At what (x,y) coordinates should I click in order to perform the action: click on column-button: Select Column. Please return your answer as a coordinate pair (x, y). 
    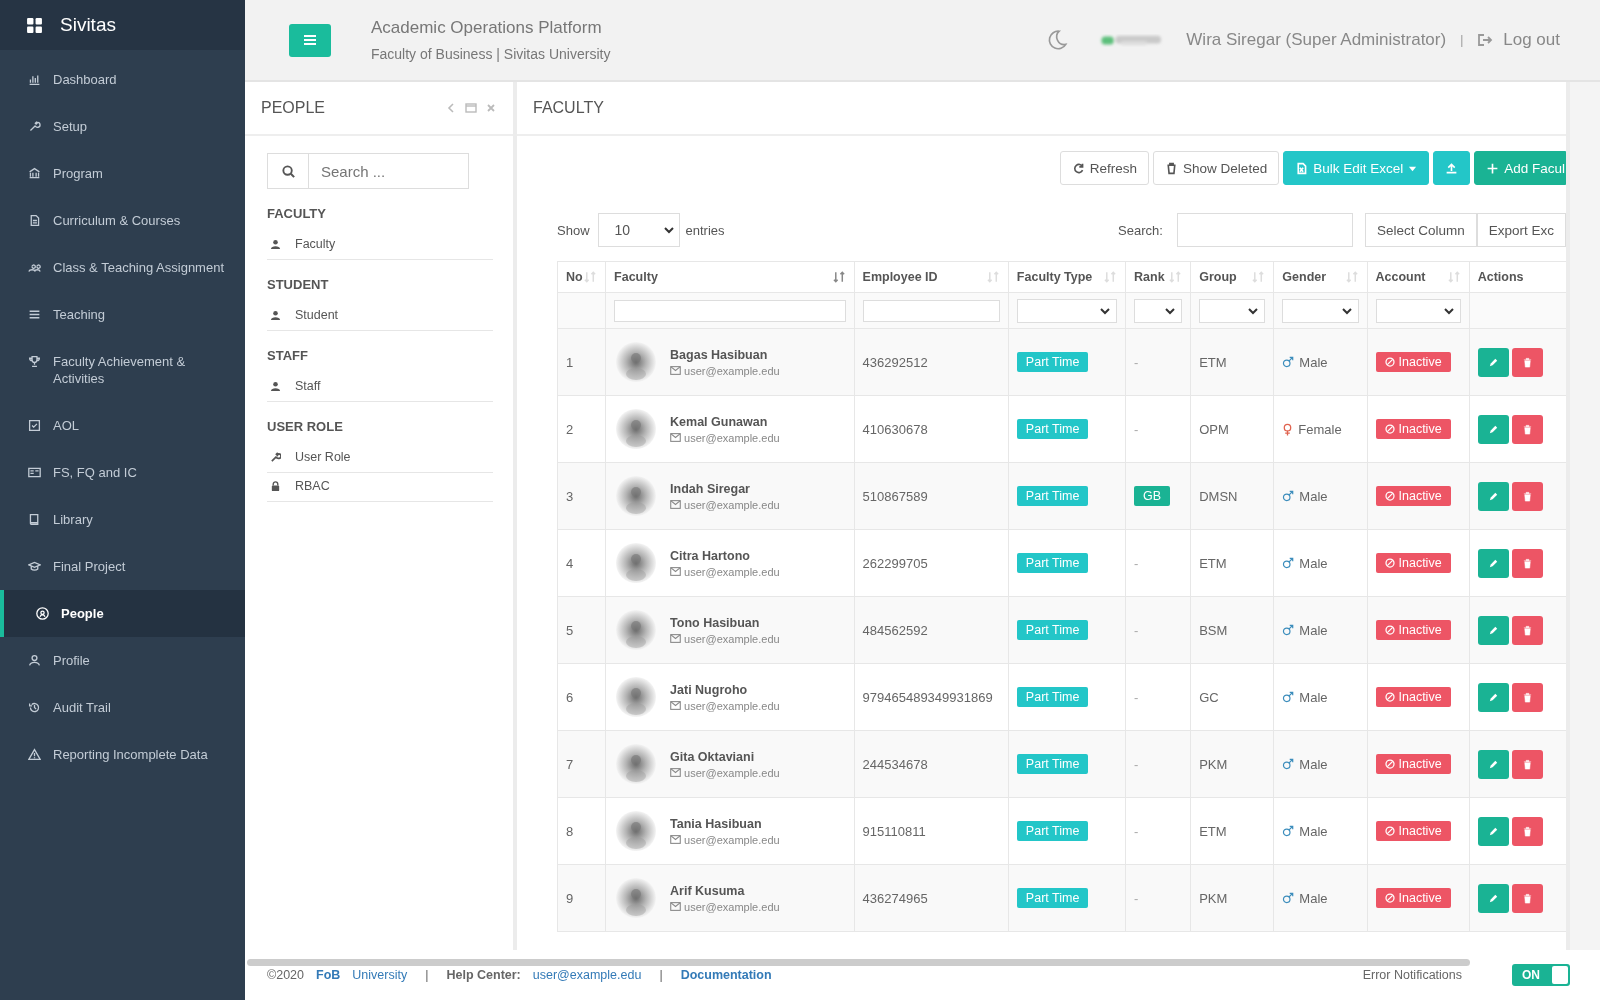
    Looking at the image, I should click on (1420, 230).